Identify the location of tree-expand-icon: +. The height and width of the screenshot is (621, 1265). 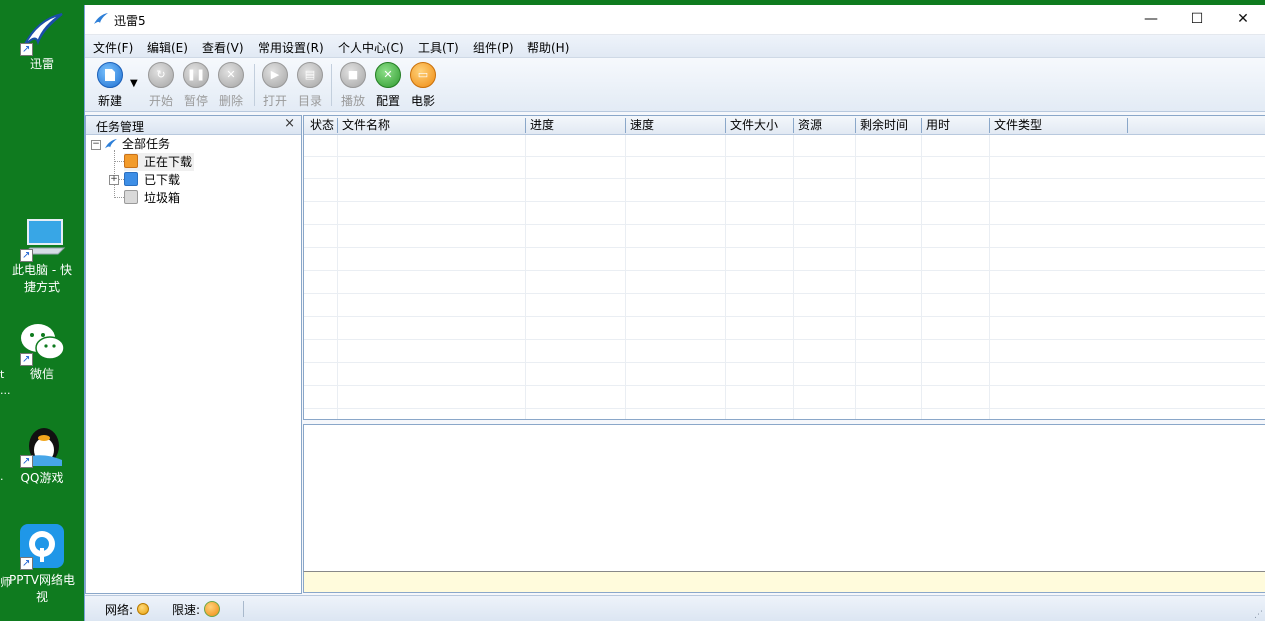
(114, 180).